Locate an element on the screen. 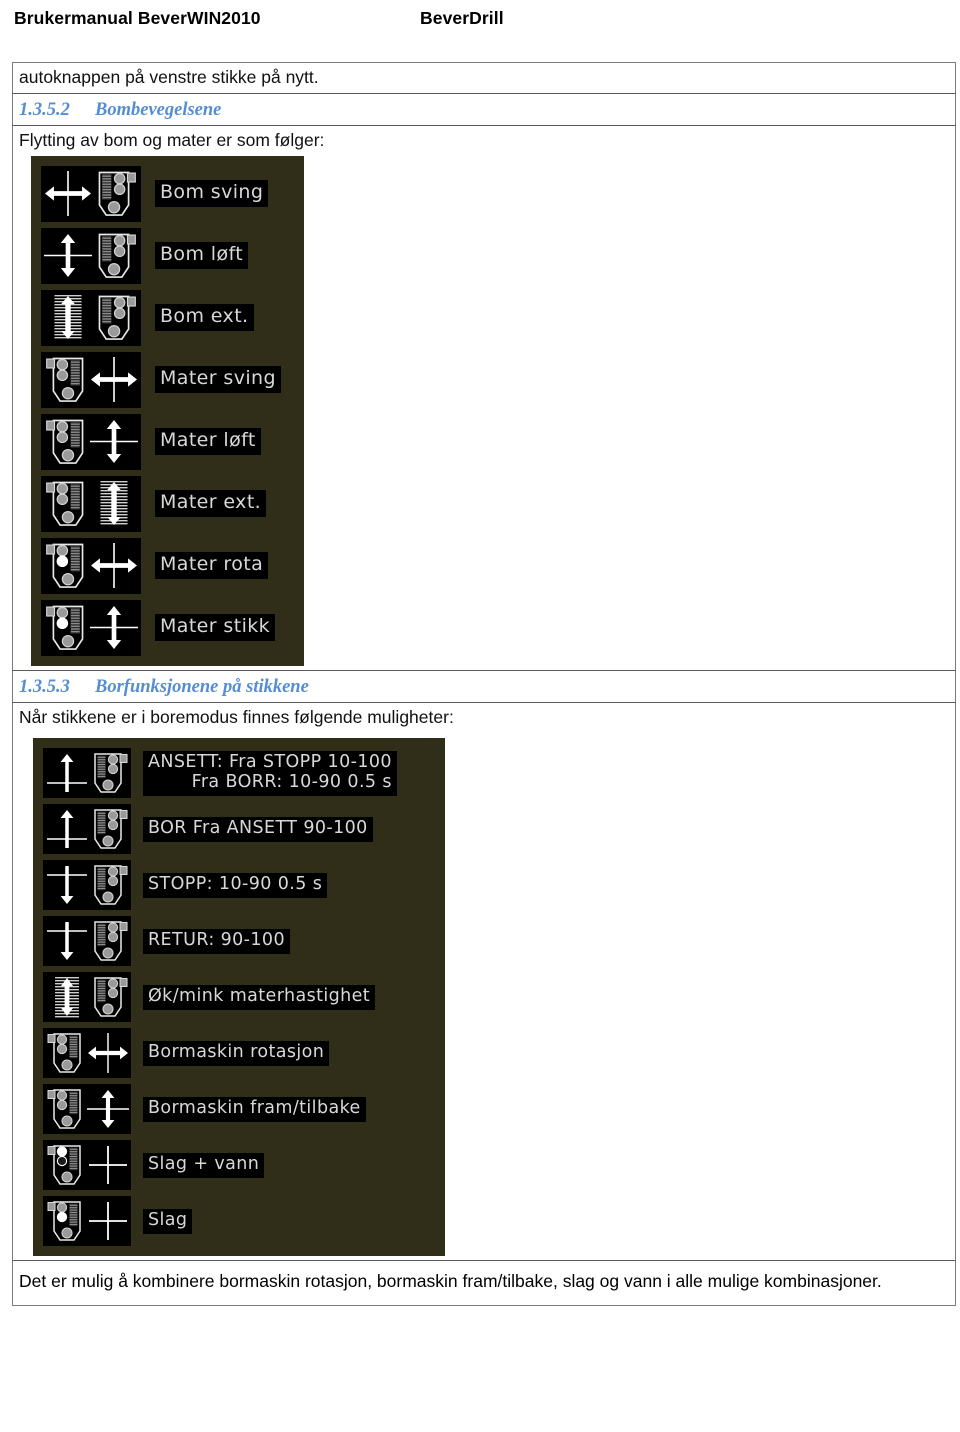 This screenshot has height=1432, width=960. function-label: Bom ext. is located at coordinates (204, 317).